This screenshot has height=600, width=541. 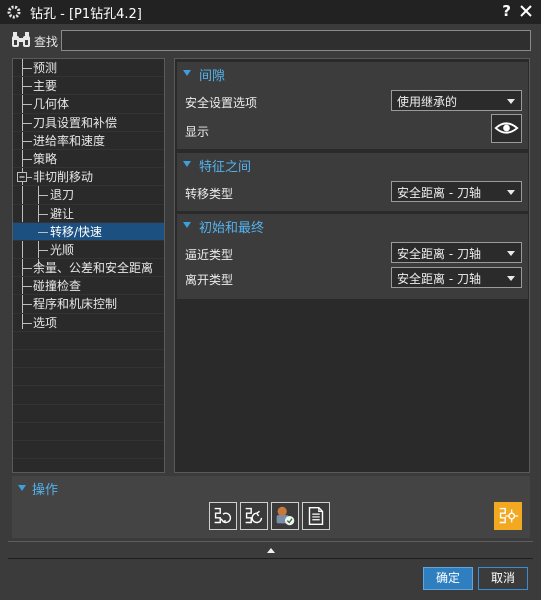 I want to click on display-label: 显示, so click(x=197, y=132).